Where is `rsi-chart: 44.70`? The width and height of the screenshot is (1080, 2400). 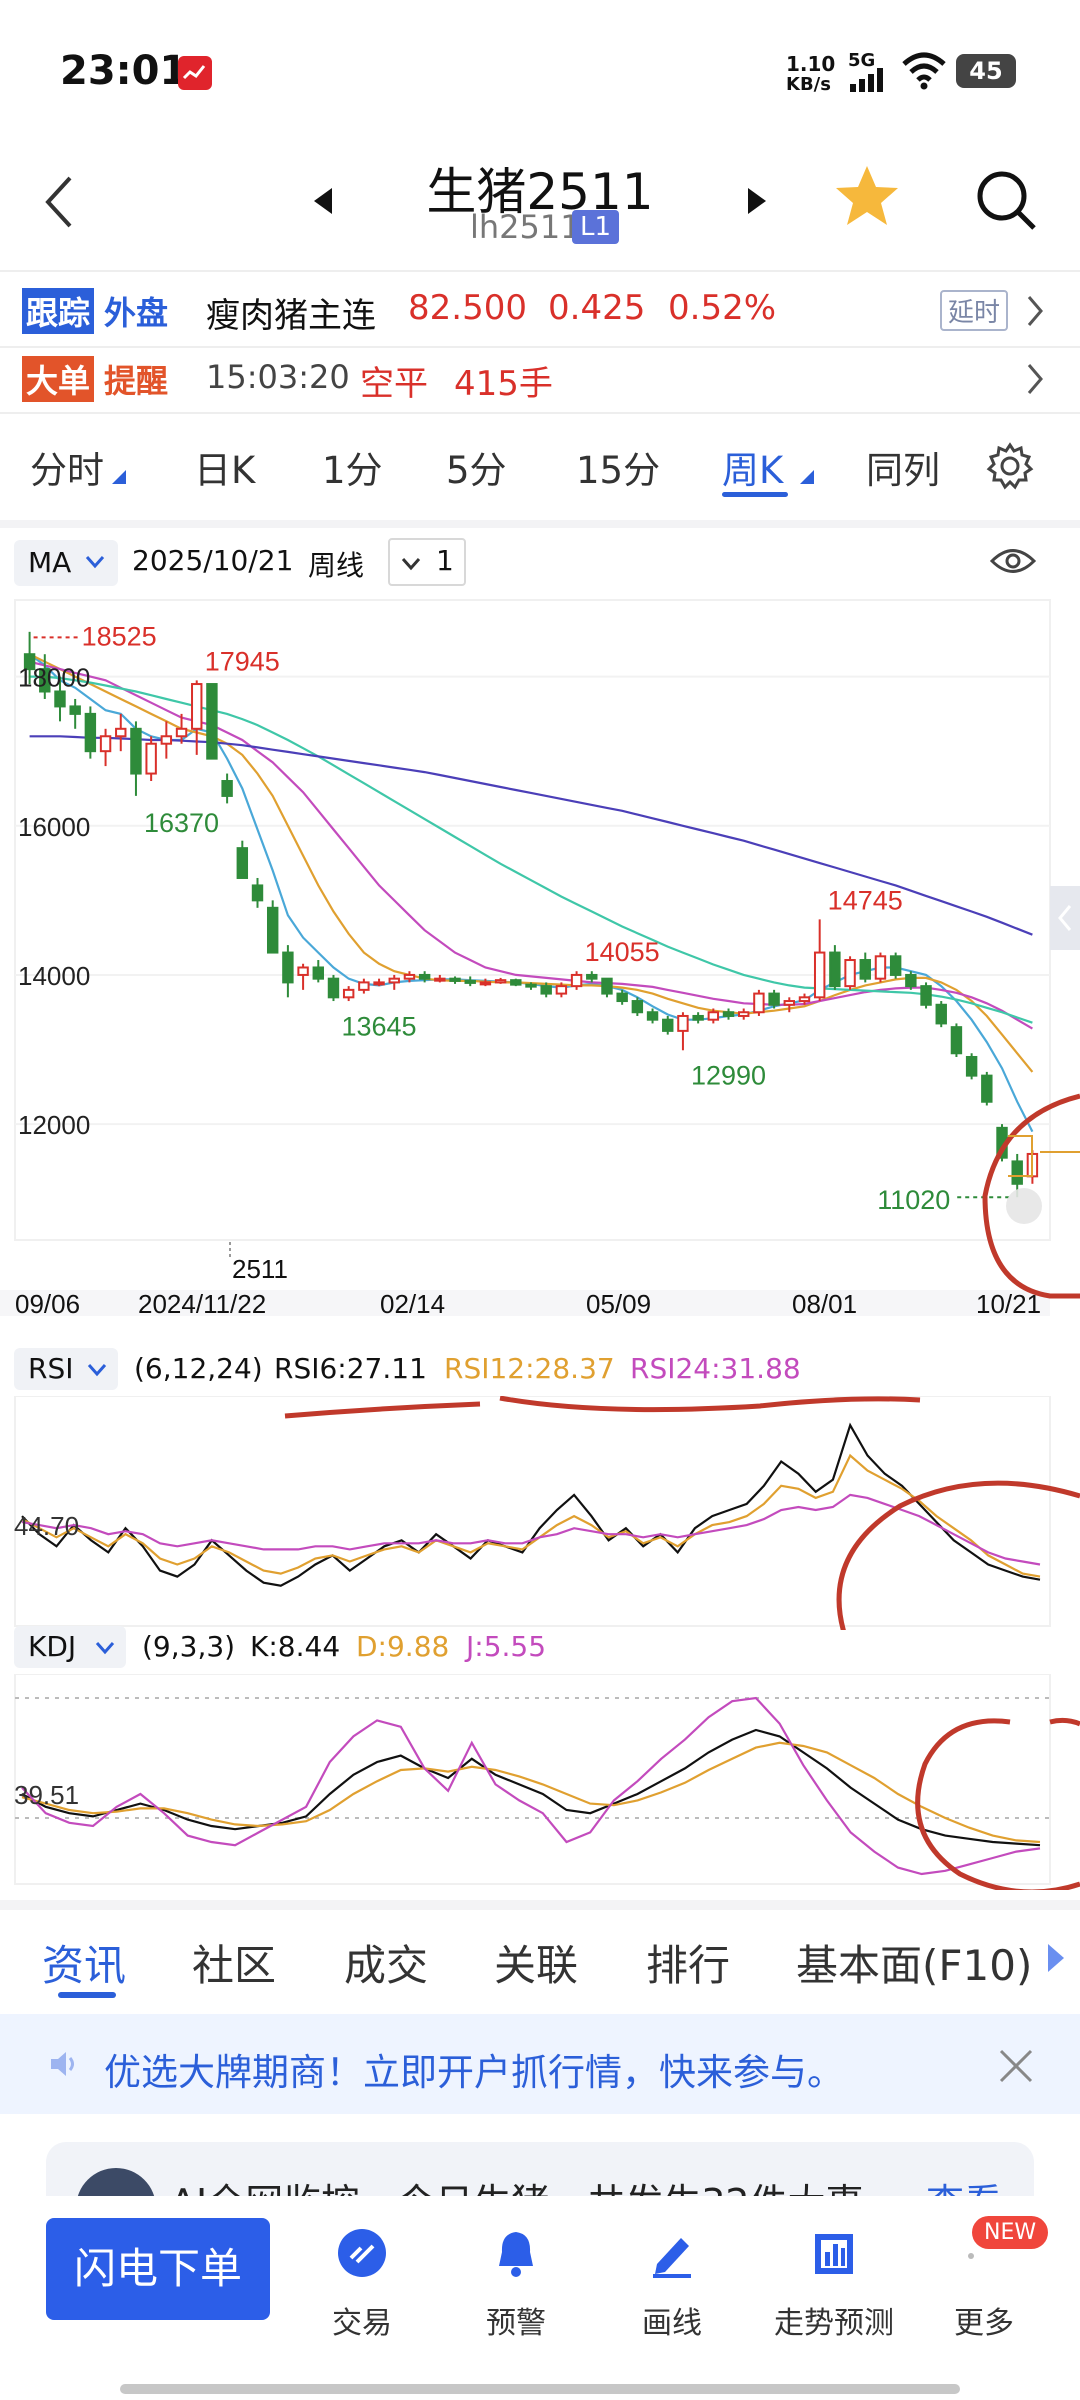
rsi-chart: 44.70 is located at coordinates (540, 1513).